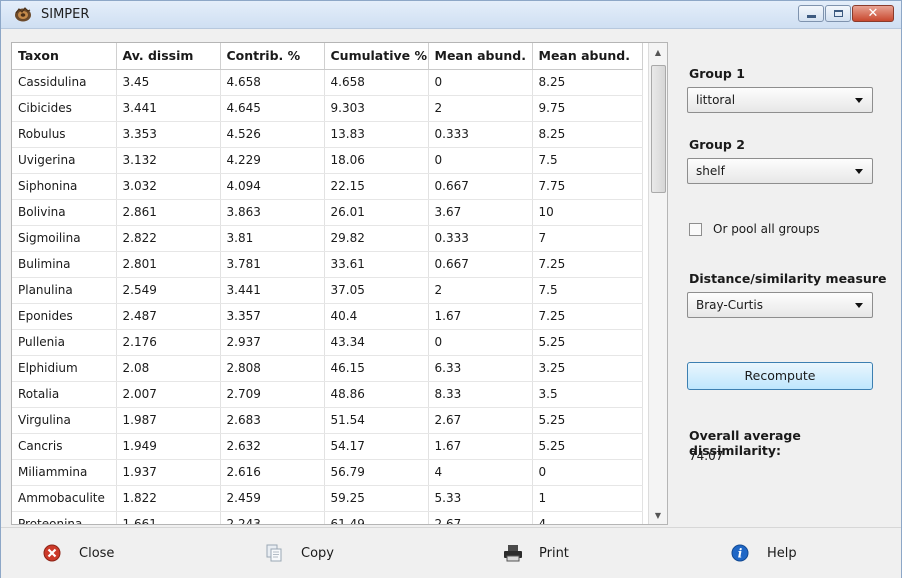 This screenshot has height=578, width=902. What do you see at coordinates (376, 517) in the screenshot?
I see `cell-cumulative: 61.49` at bounding box center [376, 517].